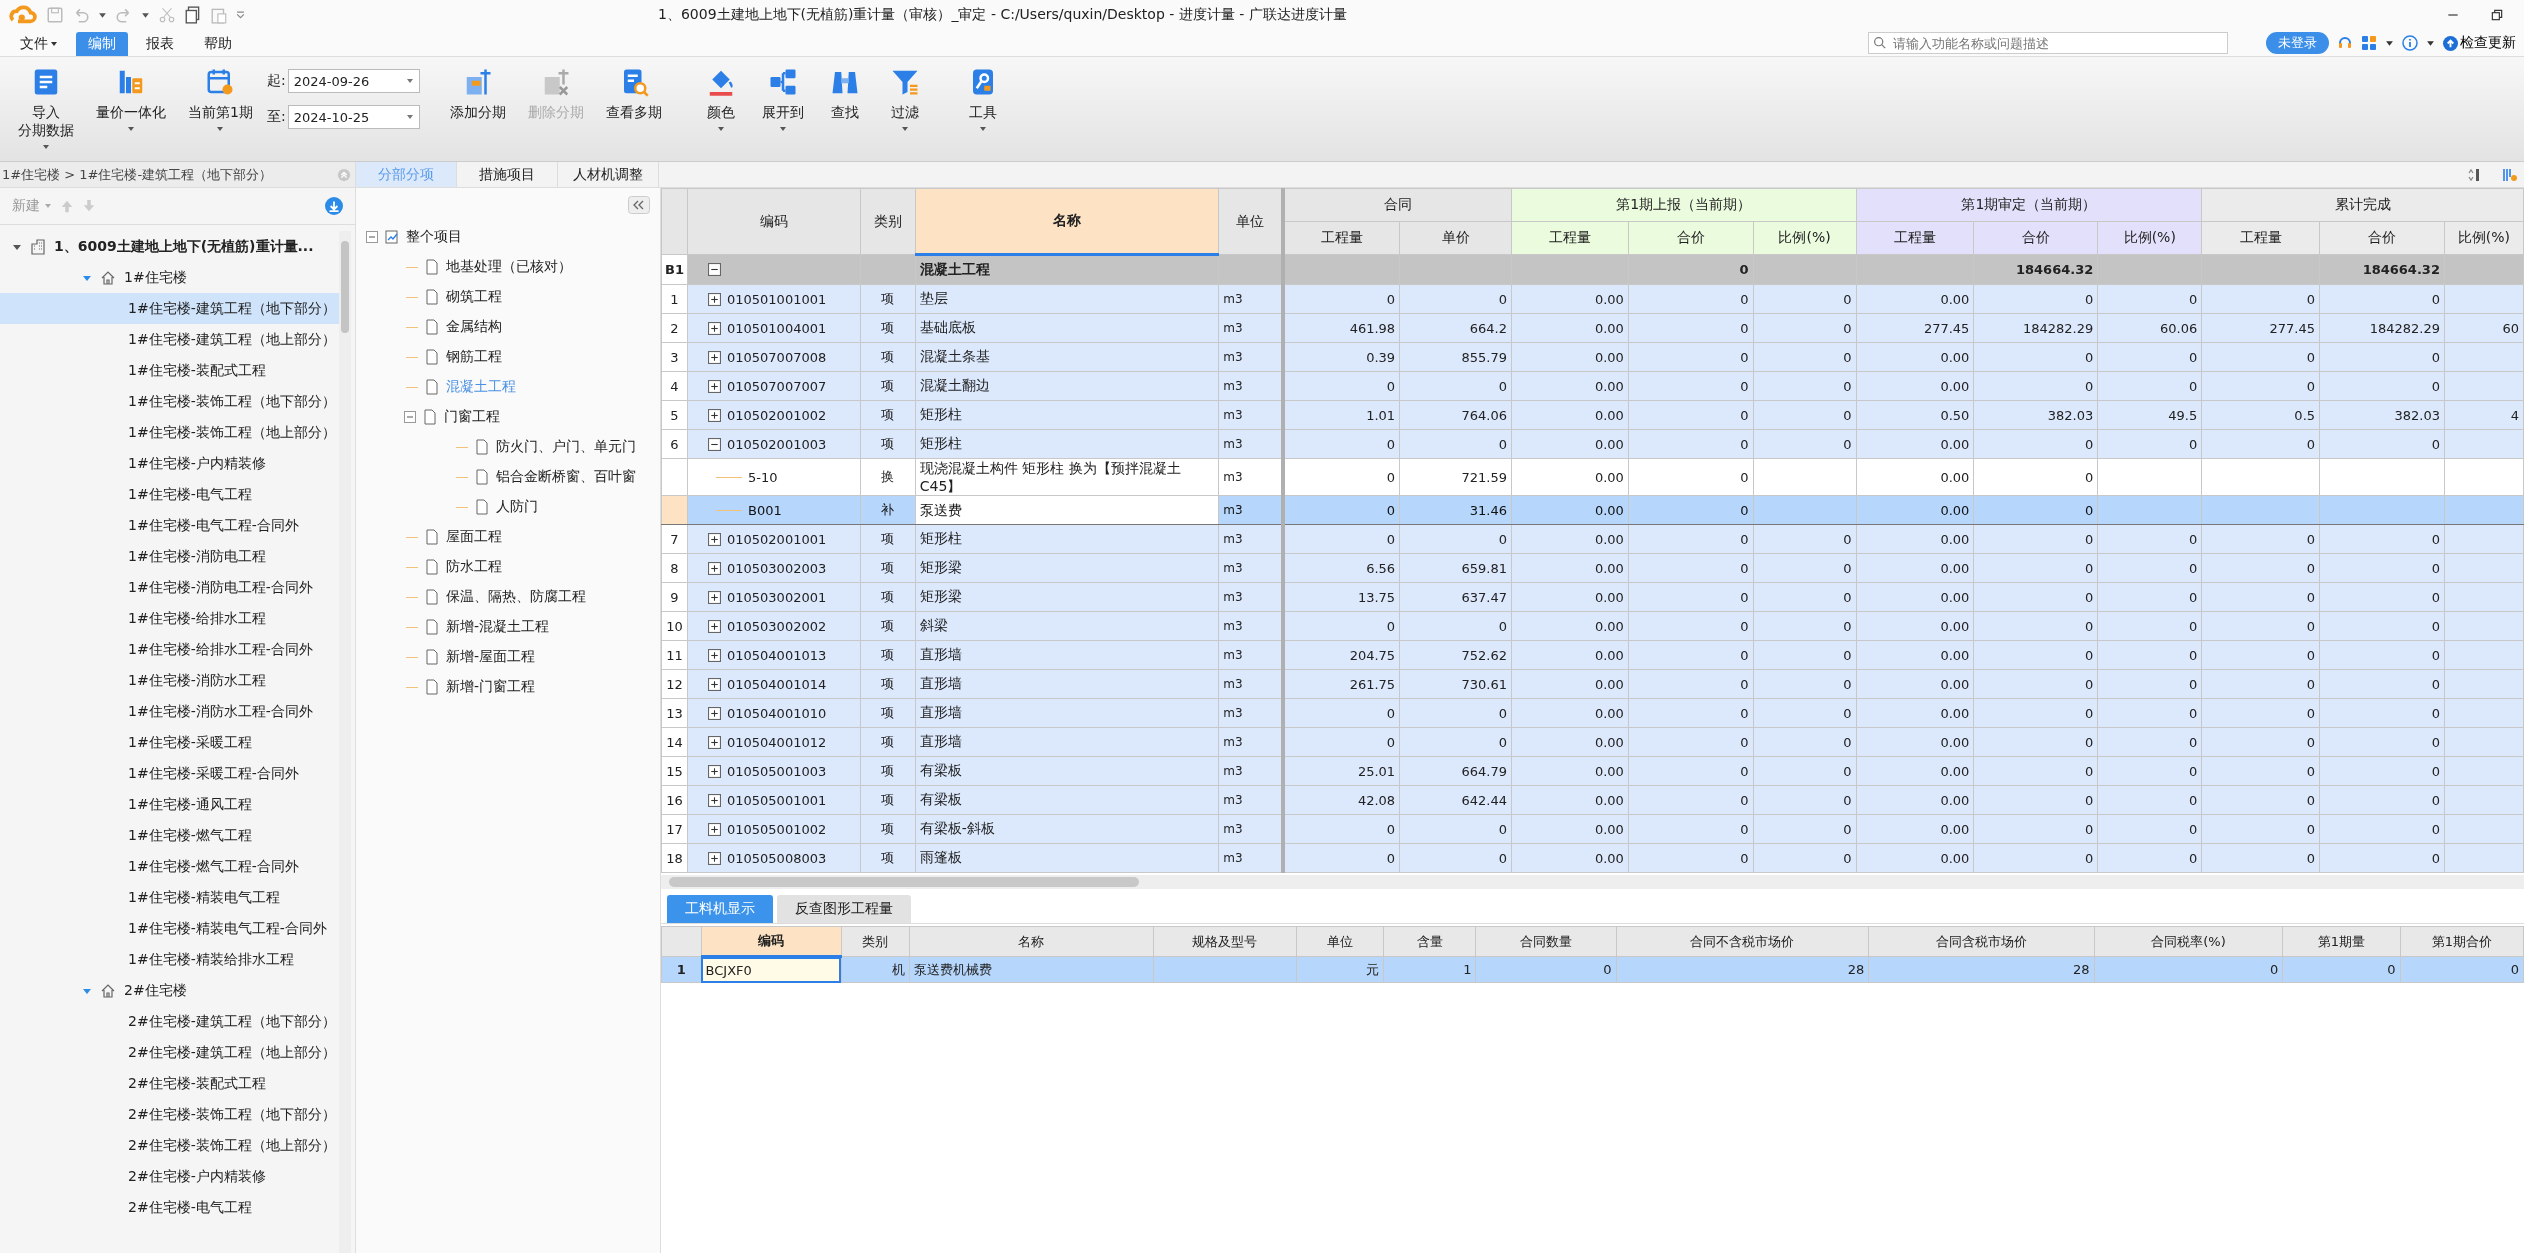 The height and width of the screenshot is (1253, 2524). What do you see at coordinates (2369, 43) in the screenshot?
I see `apps-icon` at bounding box center [2369, 43].